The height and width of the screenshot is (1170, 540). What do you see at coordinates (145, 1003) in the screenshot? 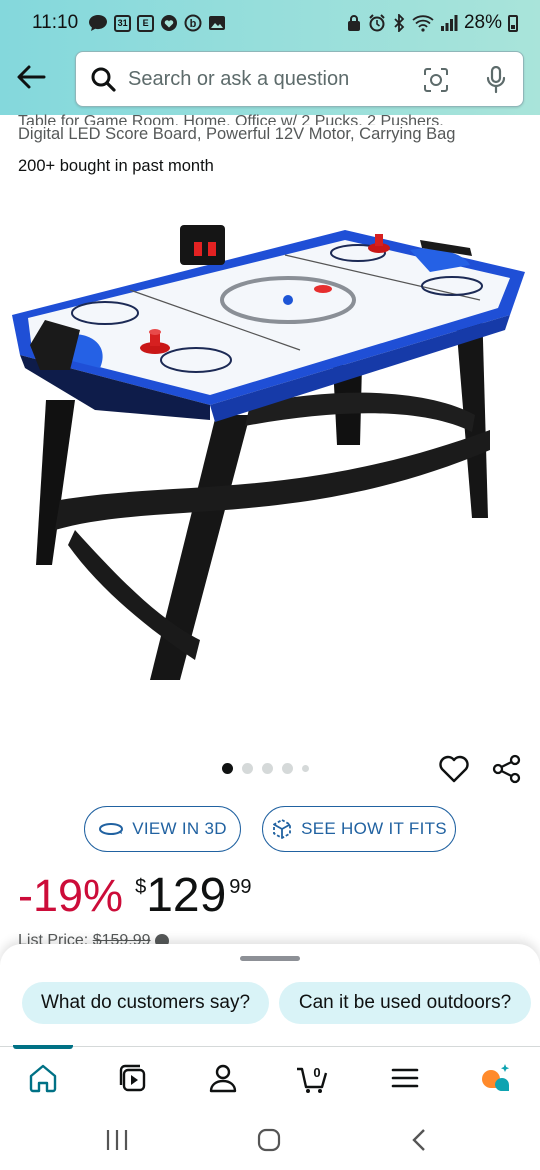
I see `suggestion-chip: What do customers say?` at bounding box center [145, 1003].